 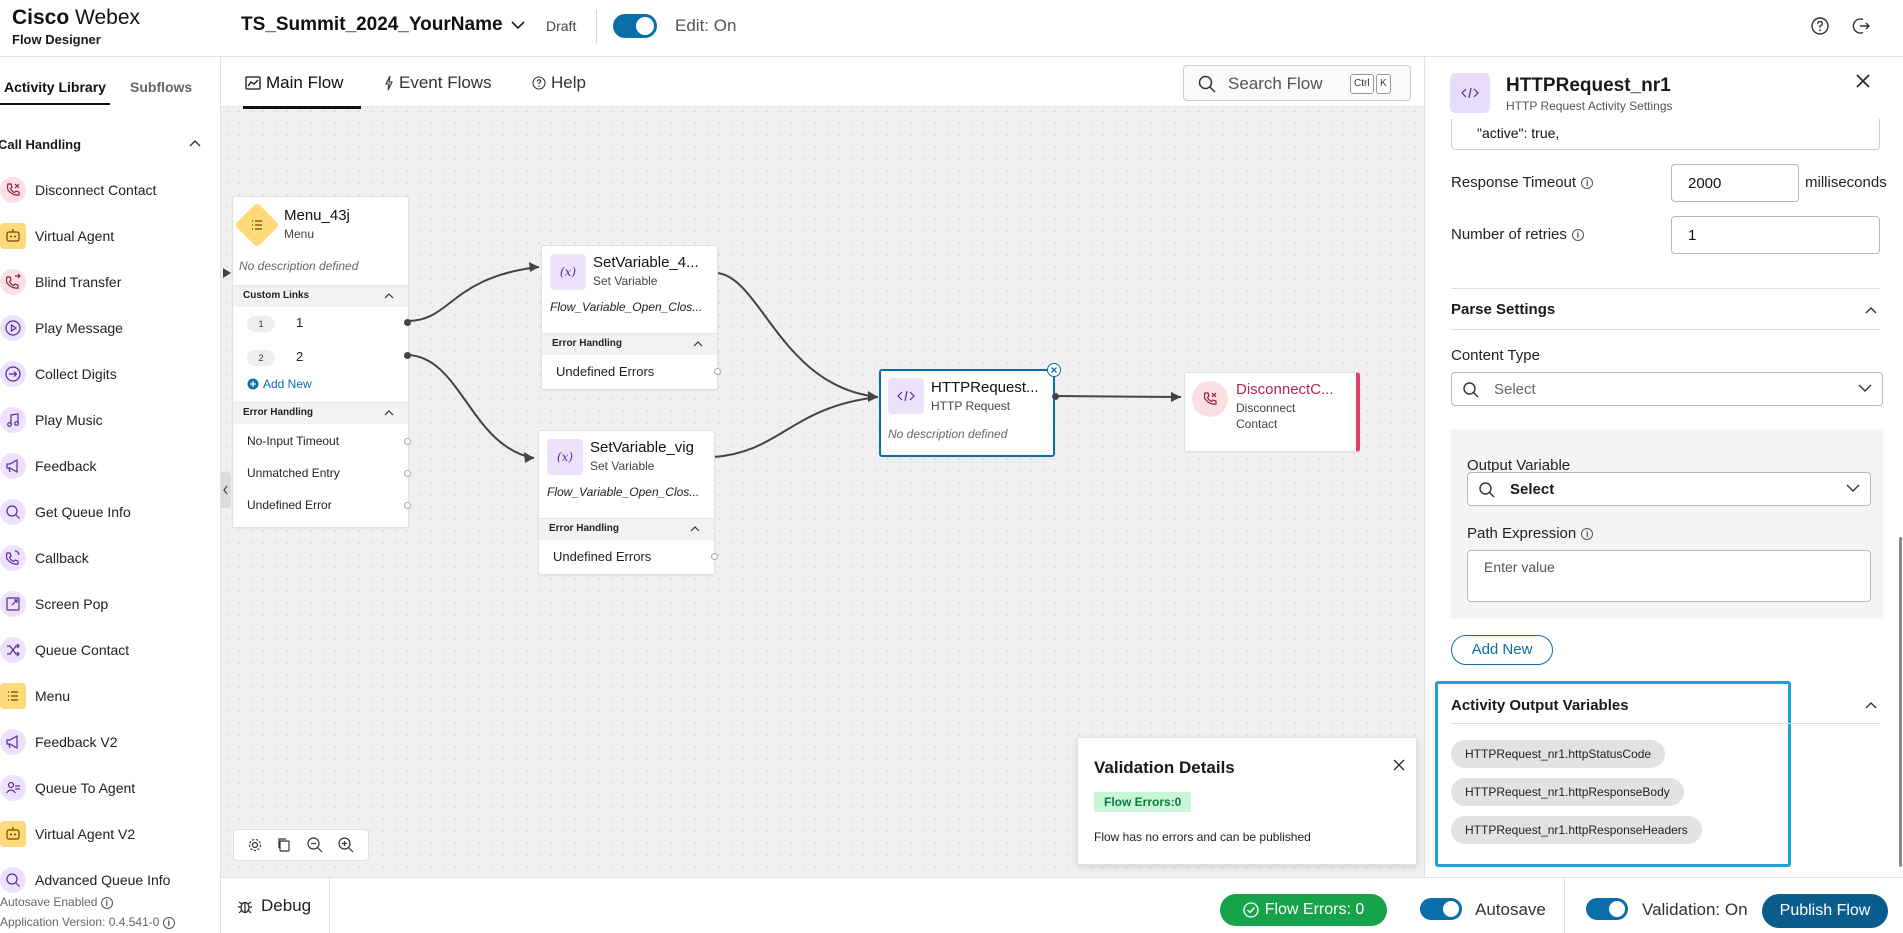 What do you see at coordinates (286, 905) in the screenshot?
I see `debug-label: Debug` at bounding box center [286, 905].